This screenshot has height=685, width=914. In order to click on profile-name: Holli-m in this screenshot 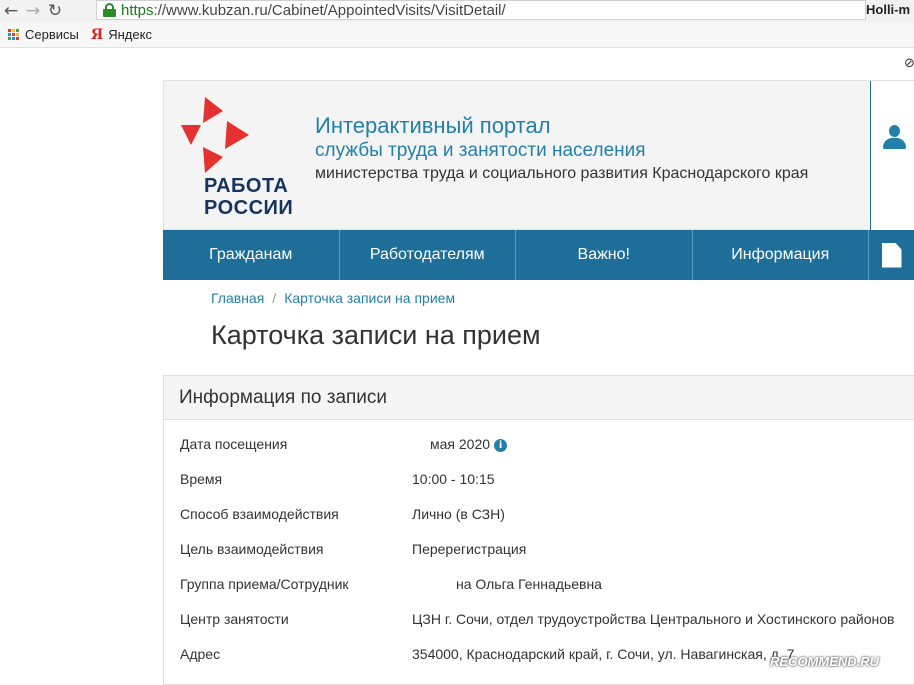, I will do `click(888, 9)`.